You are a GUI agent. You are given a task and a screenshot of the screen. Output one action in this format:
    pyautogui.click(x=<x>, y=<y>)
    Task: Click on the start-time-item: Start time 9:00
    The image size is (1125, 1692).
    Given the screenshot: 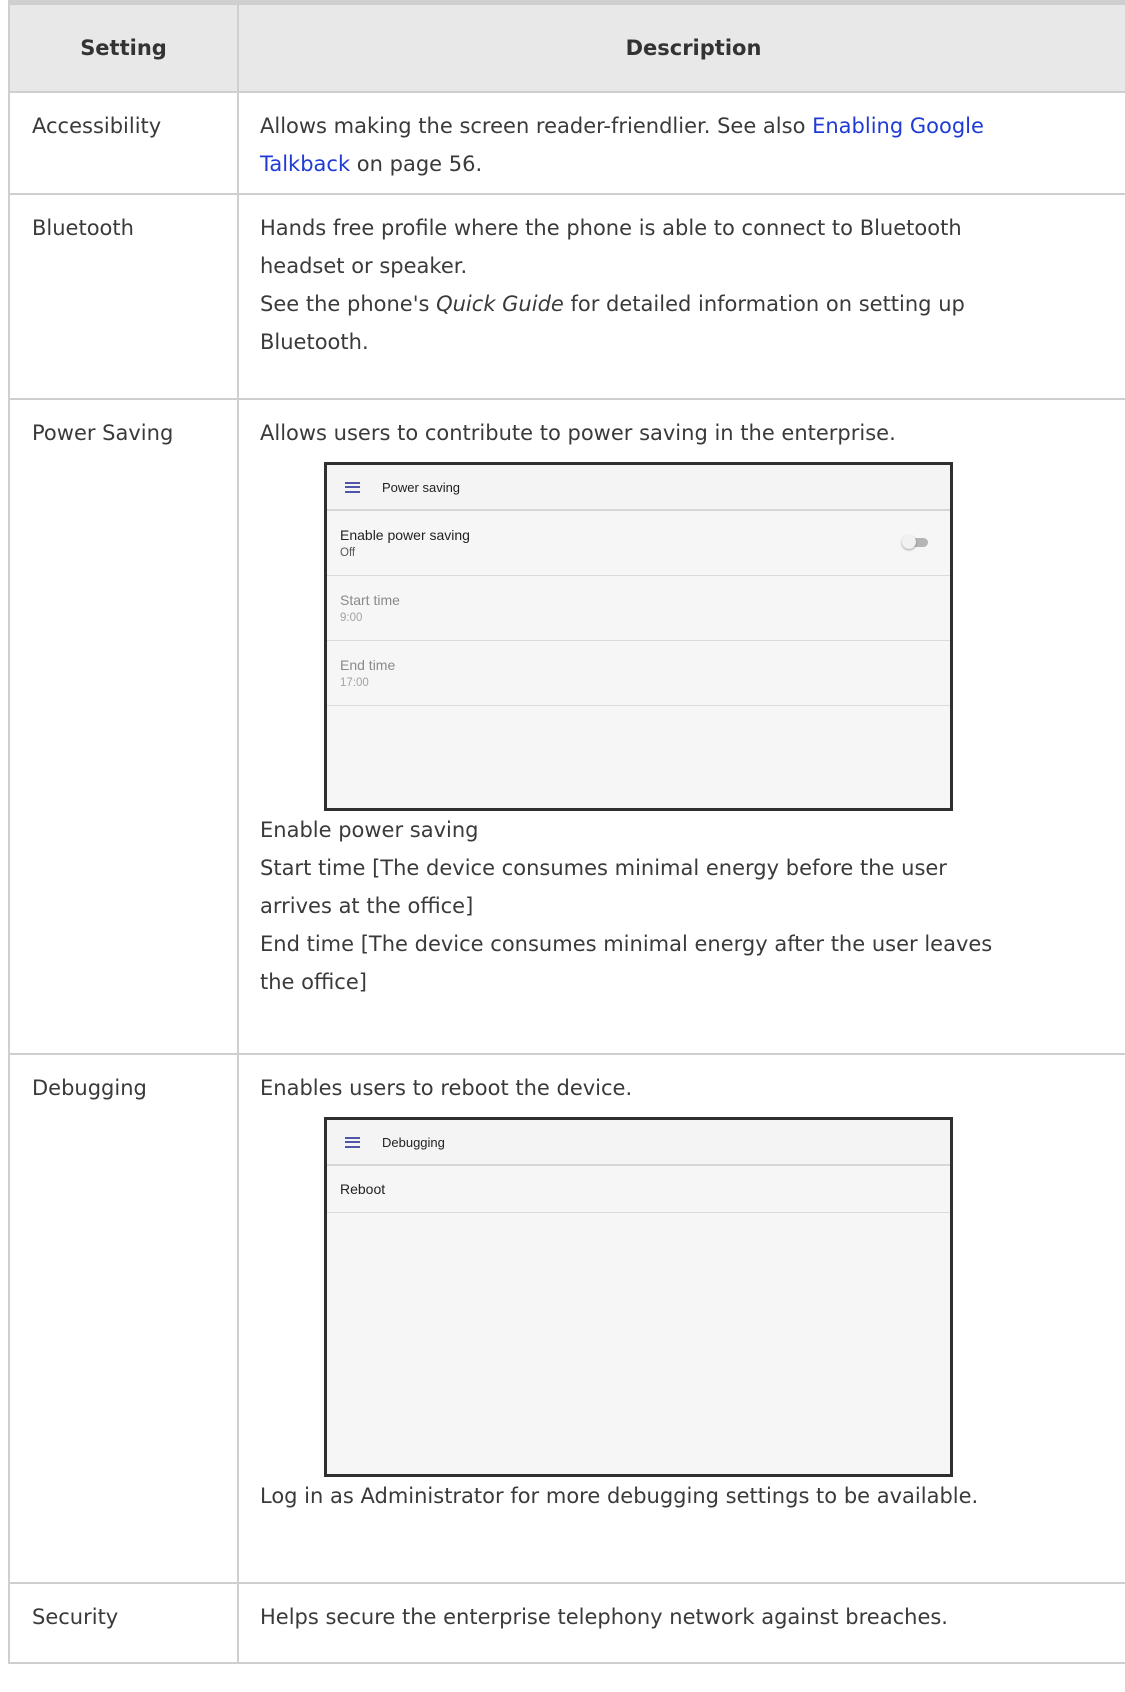 What is the action you would take?
    pyautogui.click(x=638, y=608)
    